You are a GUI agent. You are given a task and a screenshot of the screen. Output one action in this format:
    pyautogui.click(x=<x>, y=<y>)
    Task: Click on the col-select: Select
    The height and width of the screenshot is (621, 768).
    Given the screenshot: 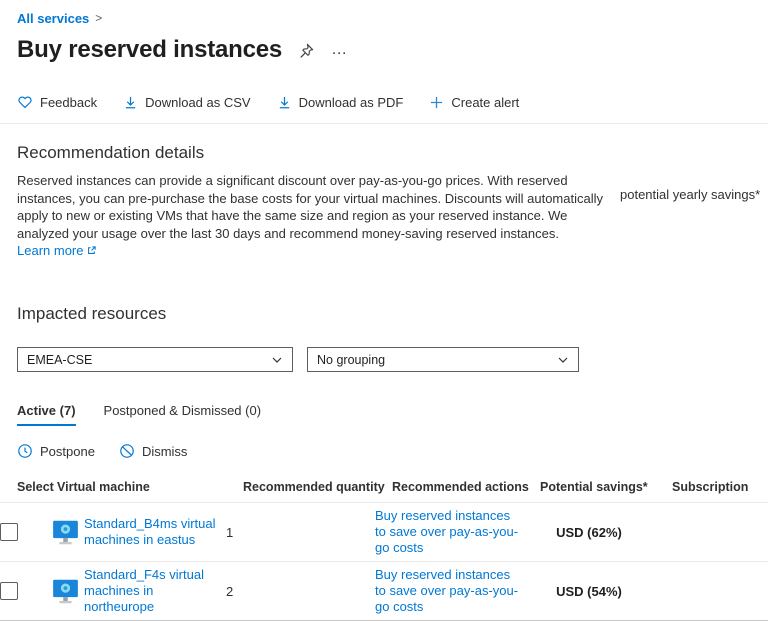 What is the action you would take?
    pyautogui.click(x=35, y=487)
    